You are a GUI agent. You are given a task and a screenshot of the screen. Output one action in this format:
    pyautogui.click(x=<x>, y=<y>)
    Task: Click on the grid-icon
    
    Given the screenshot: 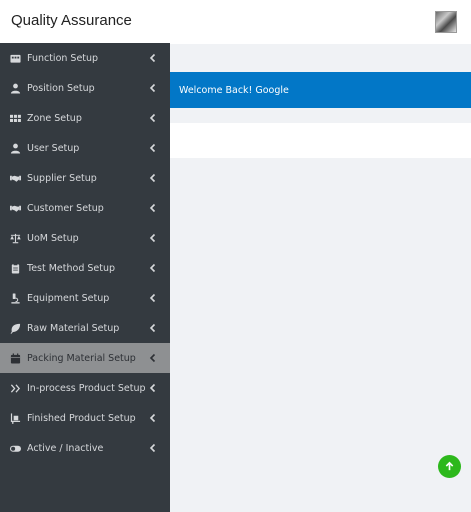 What is the action you would take?
    pyautogui.click(x=15, y=118)
    